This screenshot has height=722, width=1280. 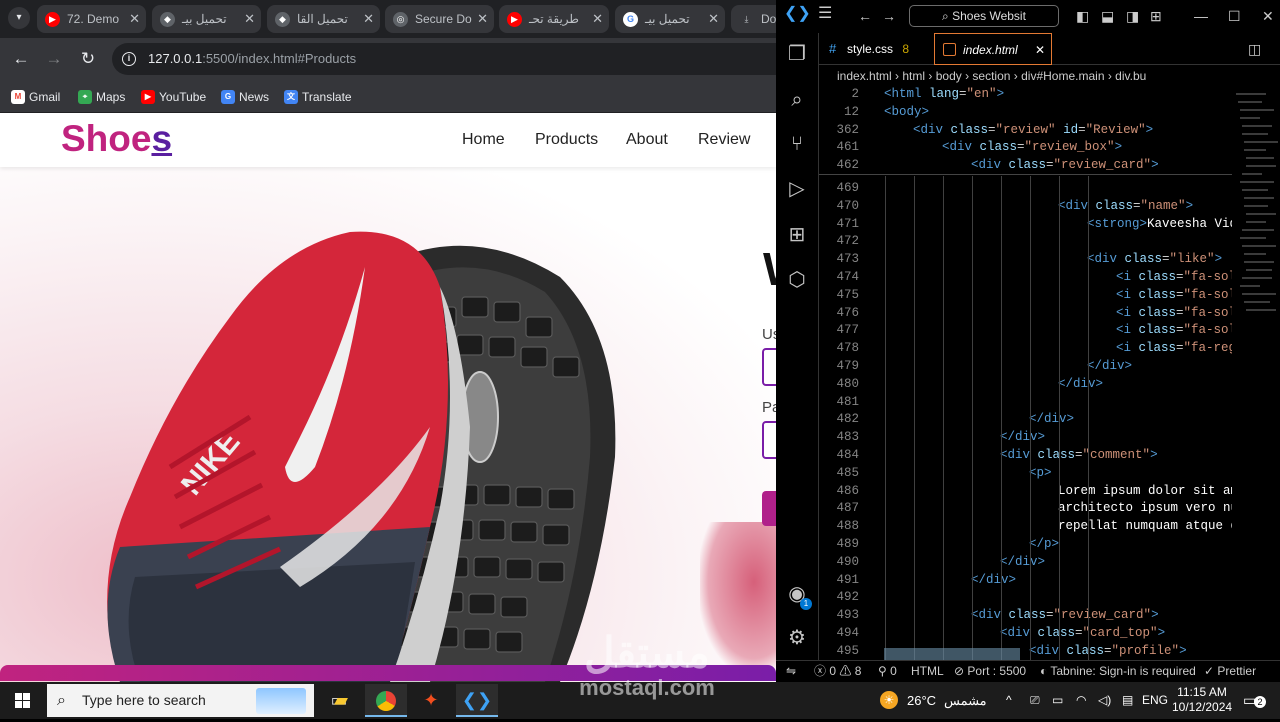 What do you see at coordinates (889, 700) in the screenshot?
I see `weather-icon: ☀` at bounding box center [889, 700].